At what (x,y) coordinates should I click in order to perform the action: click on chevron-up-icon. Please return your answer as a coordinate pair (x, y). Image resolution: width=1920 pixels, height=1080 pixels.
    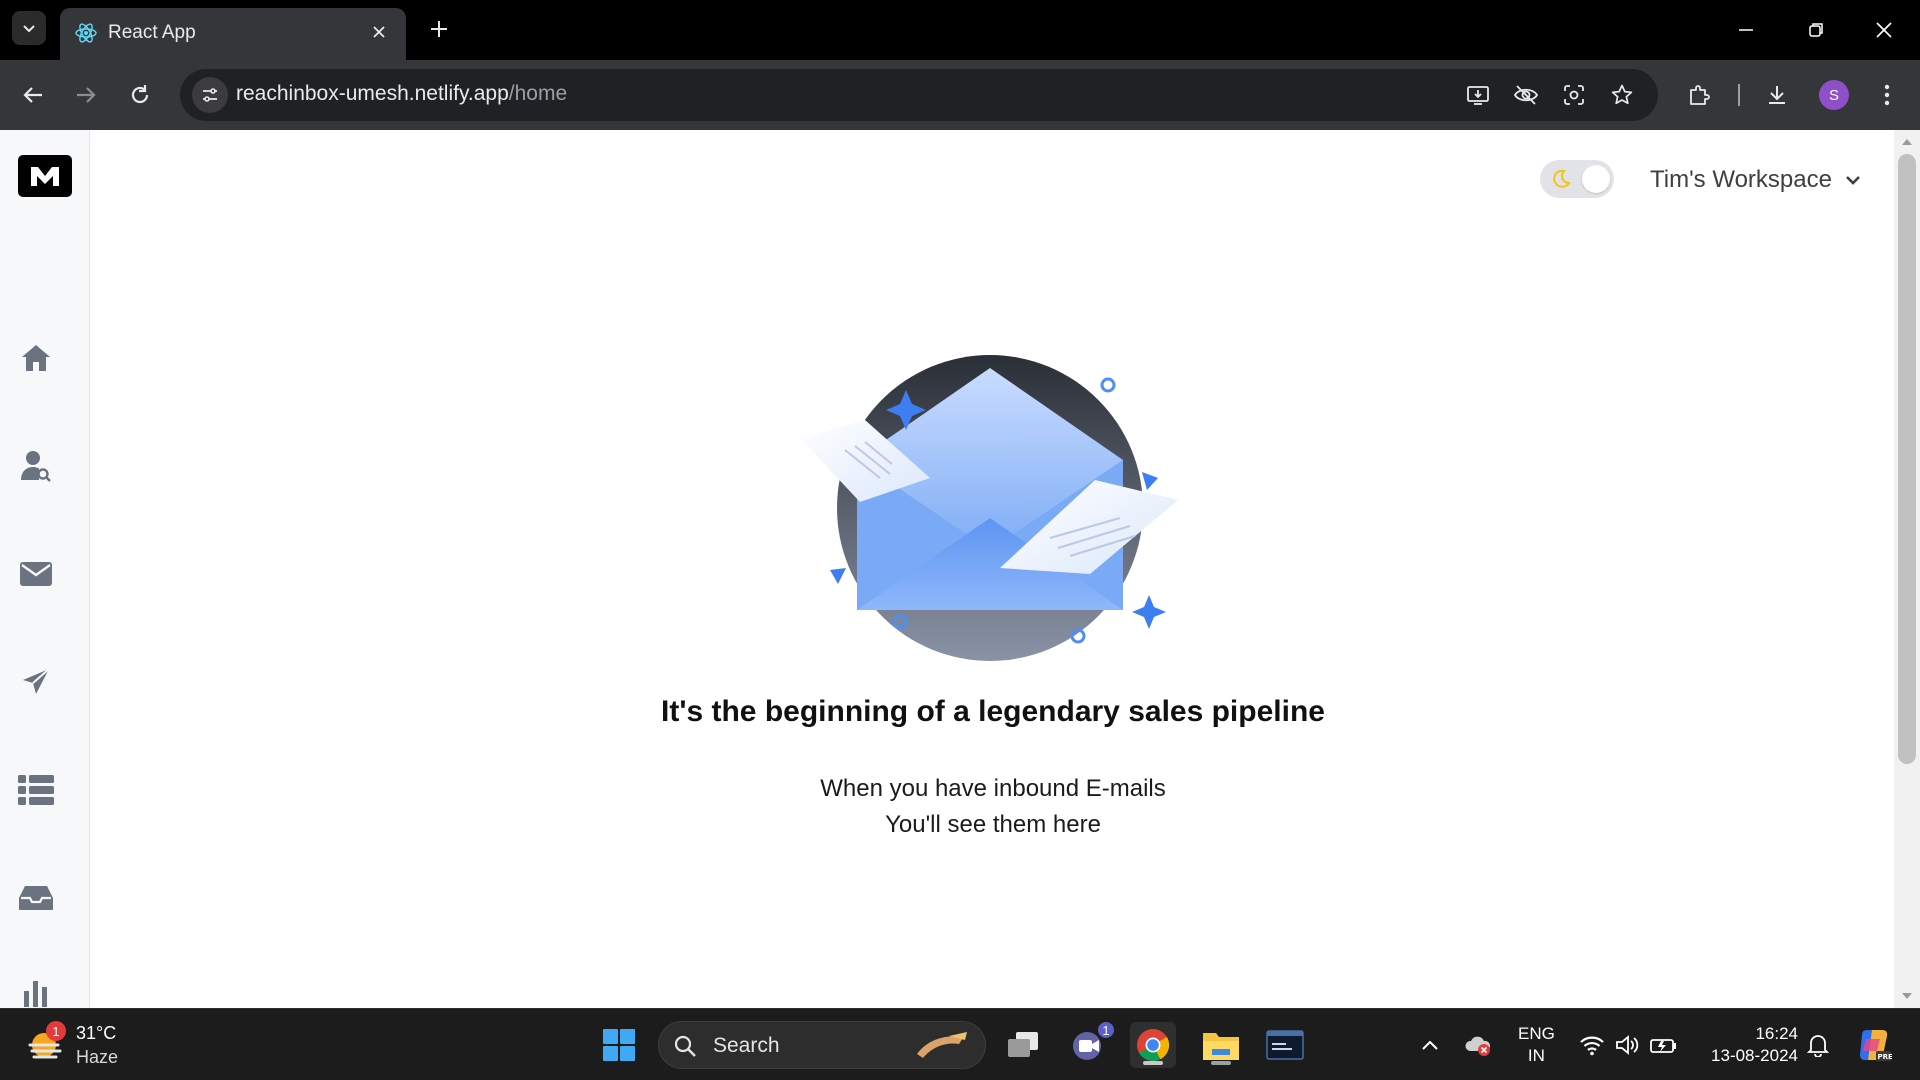
    Looking at the image, I should click on (1430, 1045).